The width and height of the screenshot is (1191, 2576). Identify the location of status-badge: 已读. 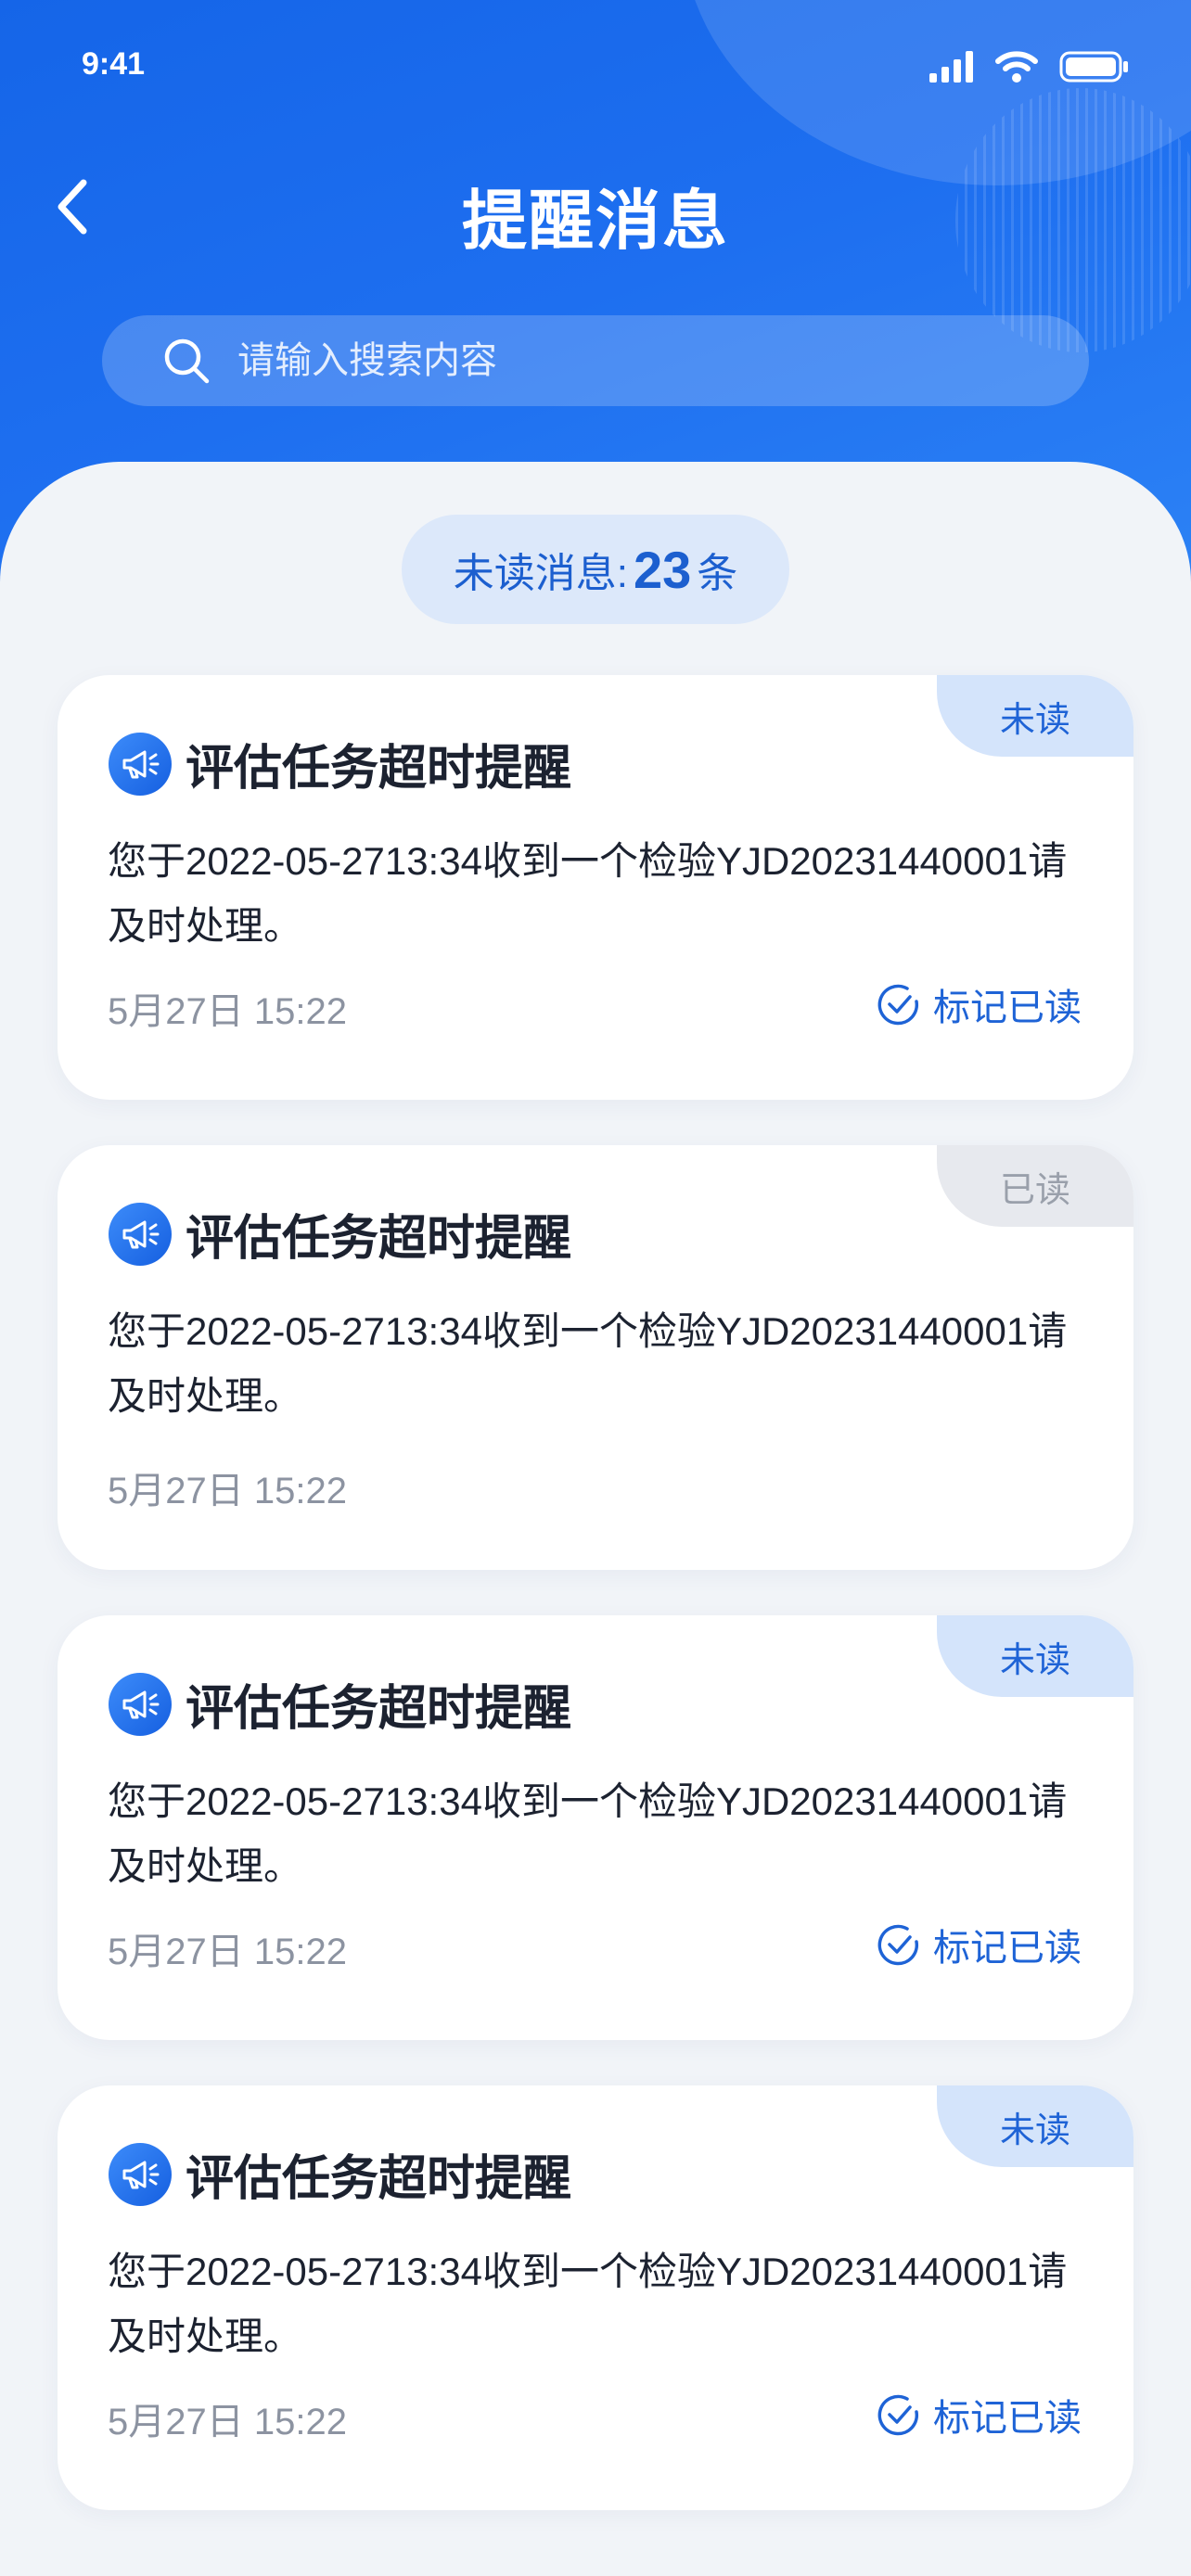
(1035, 1186).